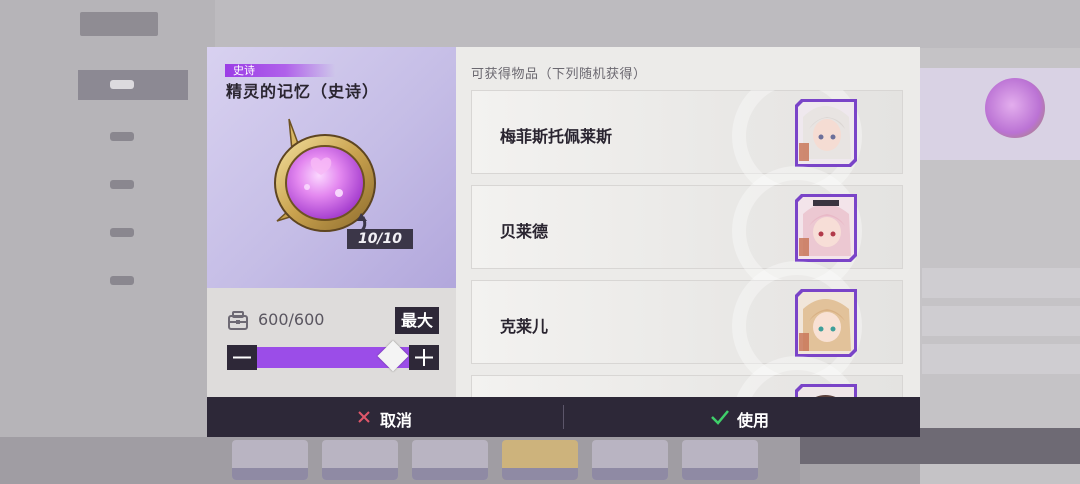 The image size is (1080, 484). I want to click on cancel-button: 取消, so click(385, 417).